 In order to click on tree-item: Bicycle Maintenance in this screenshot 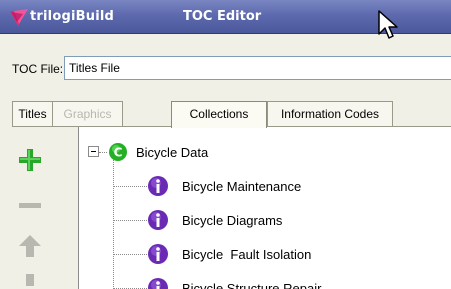, I will do `click(273, 186)`.